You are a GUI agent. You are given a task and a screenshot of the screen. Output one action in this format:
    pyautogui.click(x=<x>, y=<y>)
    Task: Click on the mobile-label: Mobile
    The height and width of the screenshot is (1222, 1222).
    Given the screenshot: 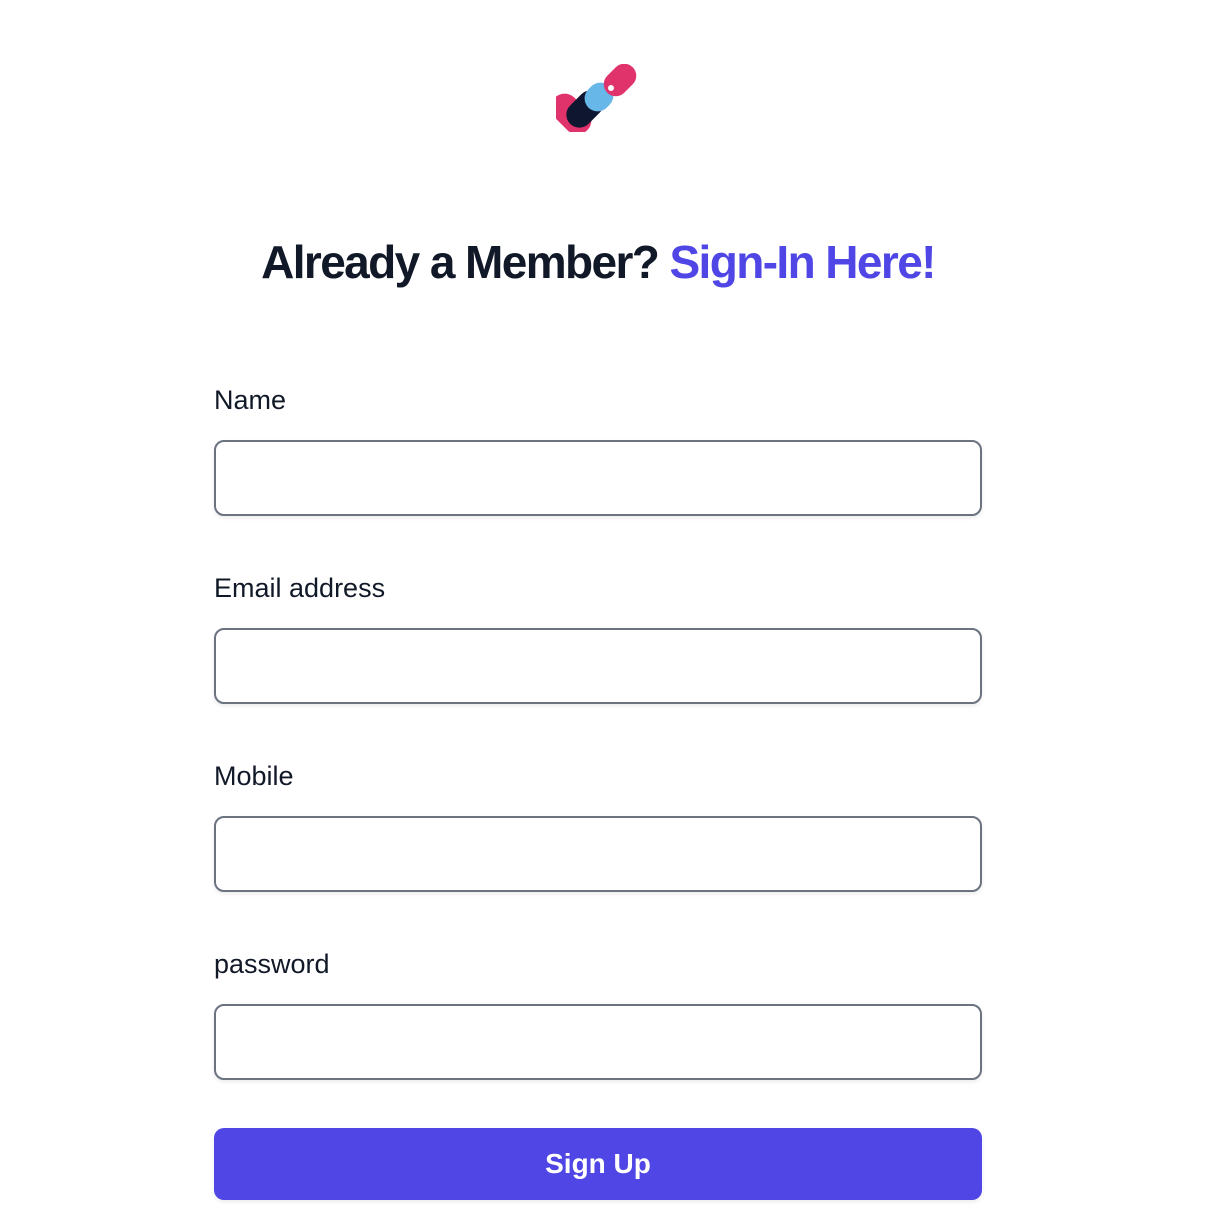 What is the action you would take?
    pyautogui.click(x=254, y=776)
    